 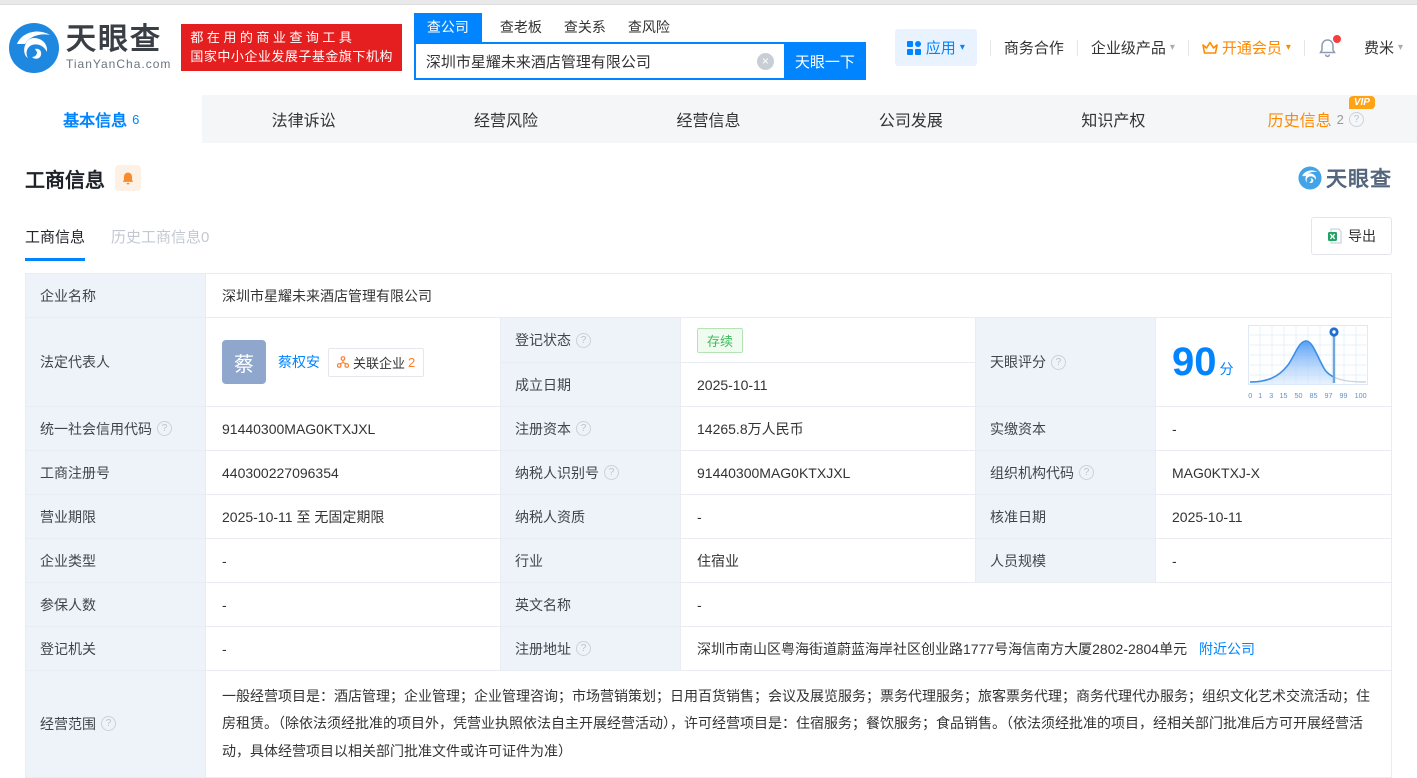 I want to click on nav-open-vip: 开通会员 ▾, so click(x=1246, y=47).